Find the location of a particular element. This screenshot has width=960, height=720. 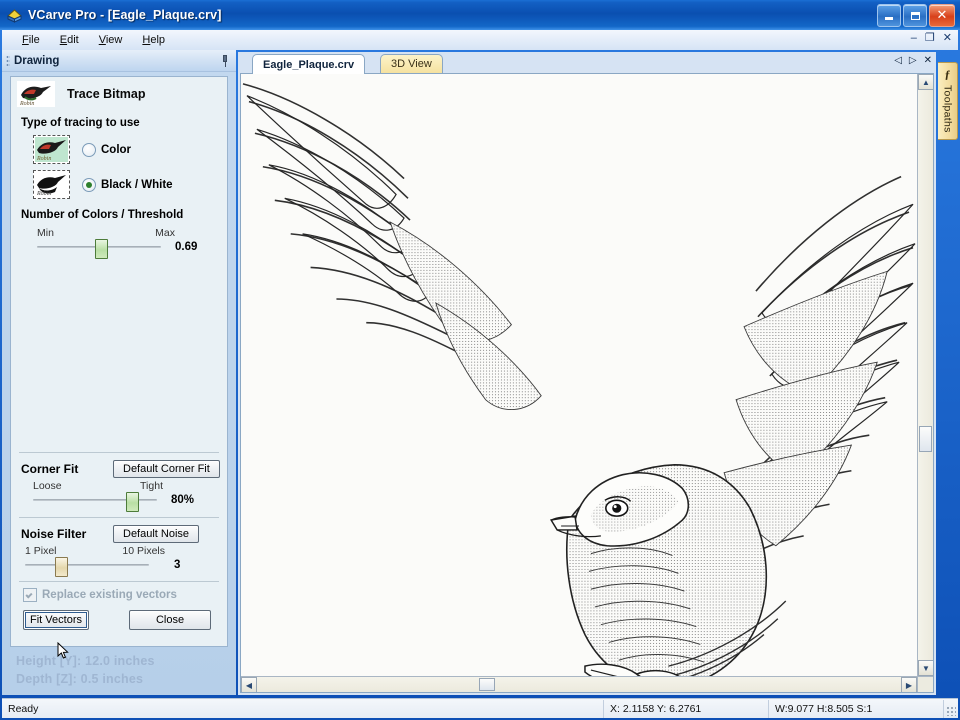

corner-fit-row: Corner Fit Default Corner Fit is located at coordinates (124, 469).